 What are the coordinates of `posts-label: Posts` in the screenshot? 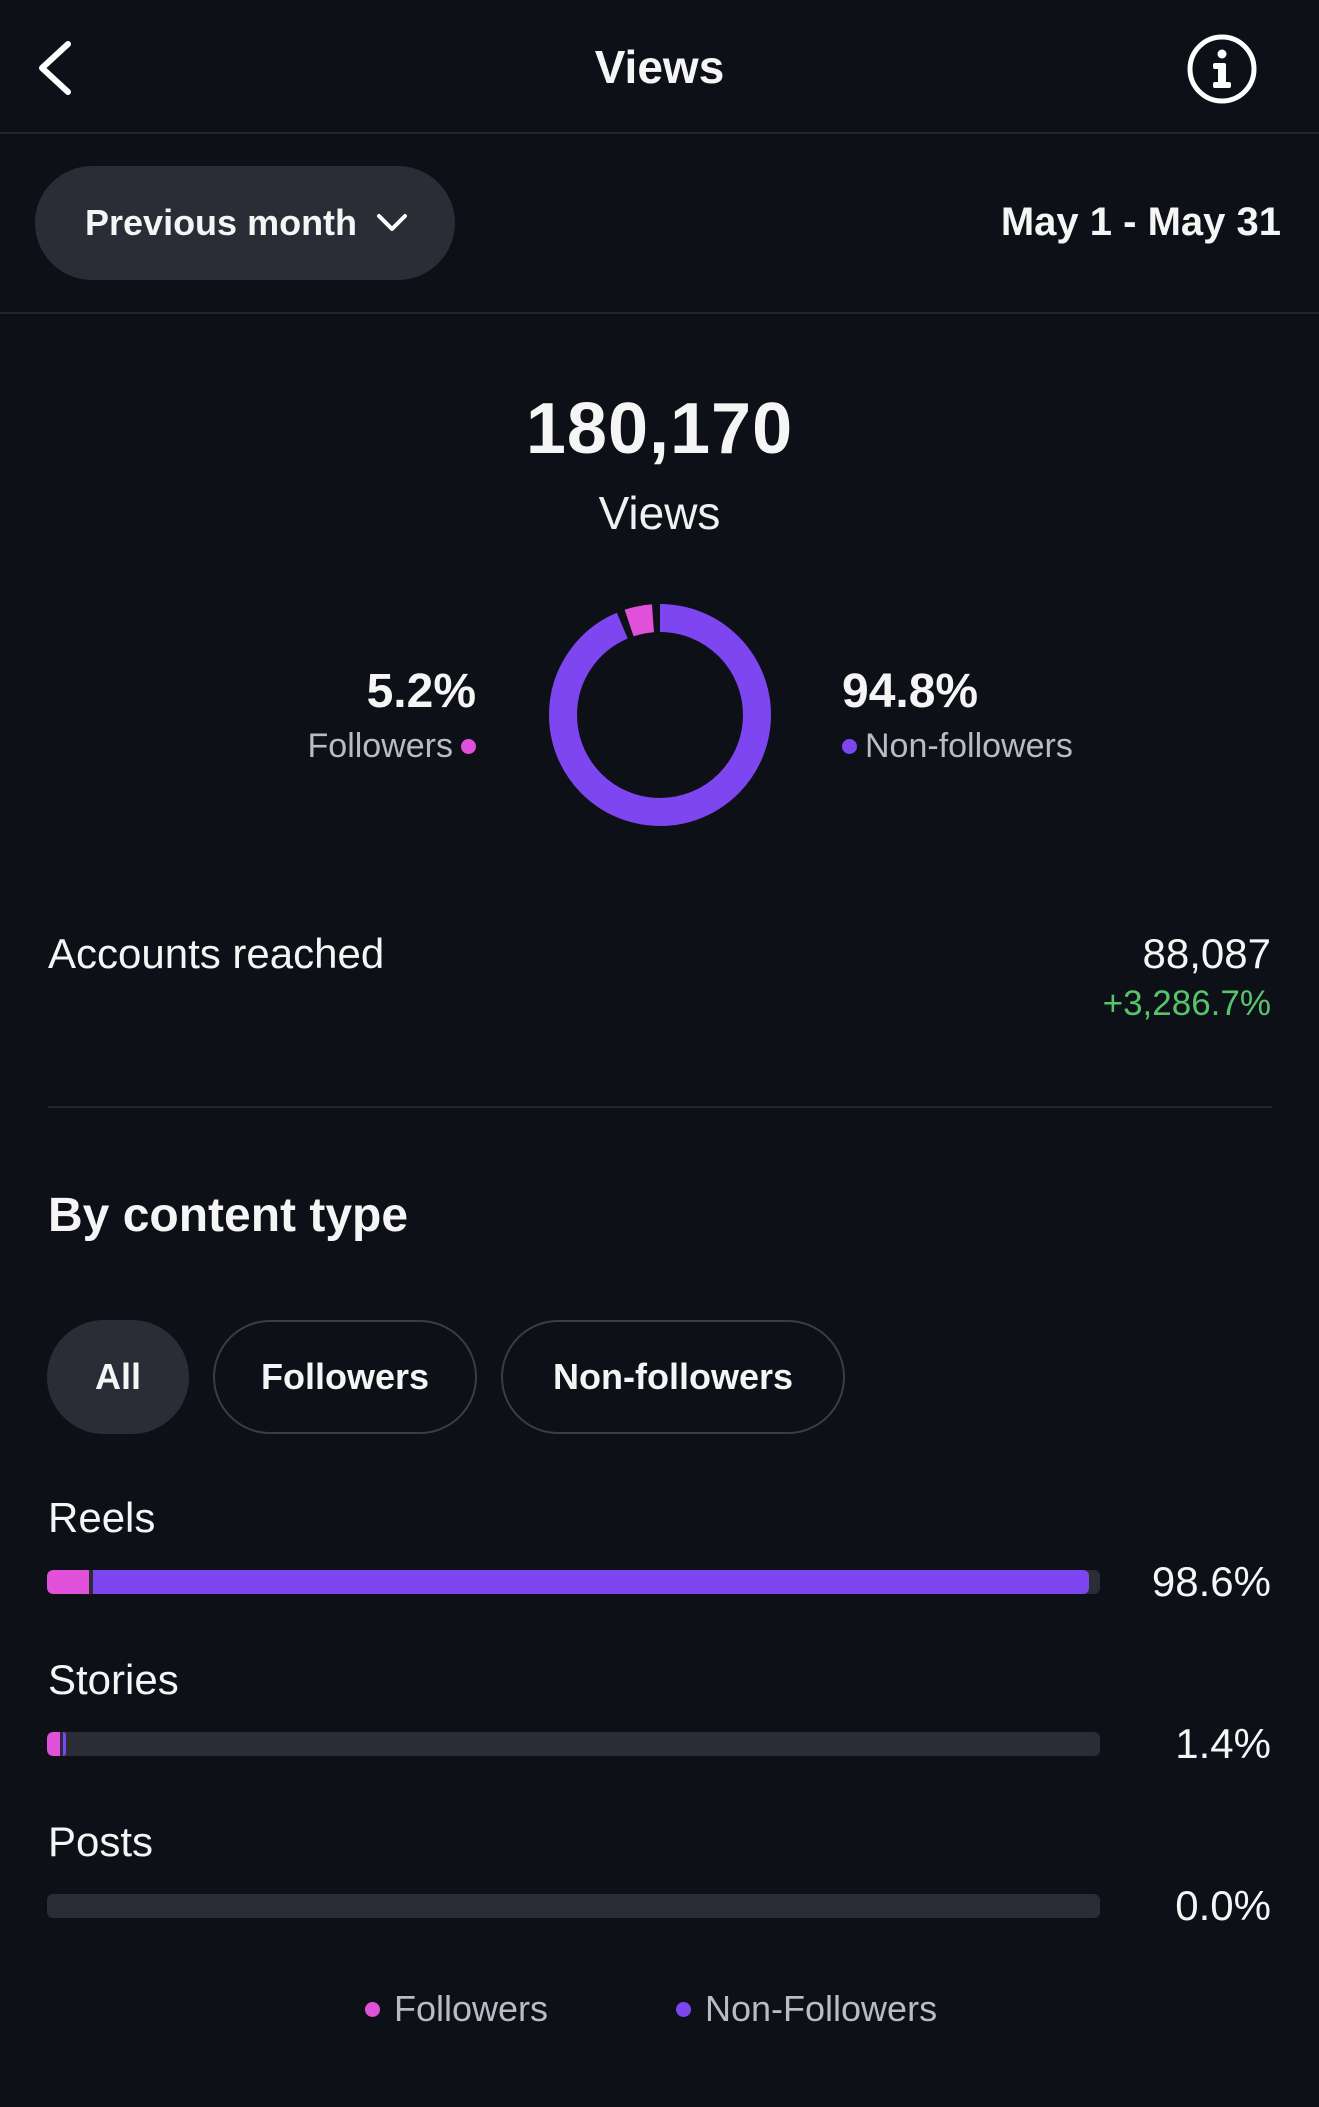 It's located at (101, 1841).